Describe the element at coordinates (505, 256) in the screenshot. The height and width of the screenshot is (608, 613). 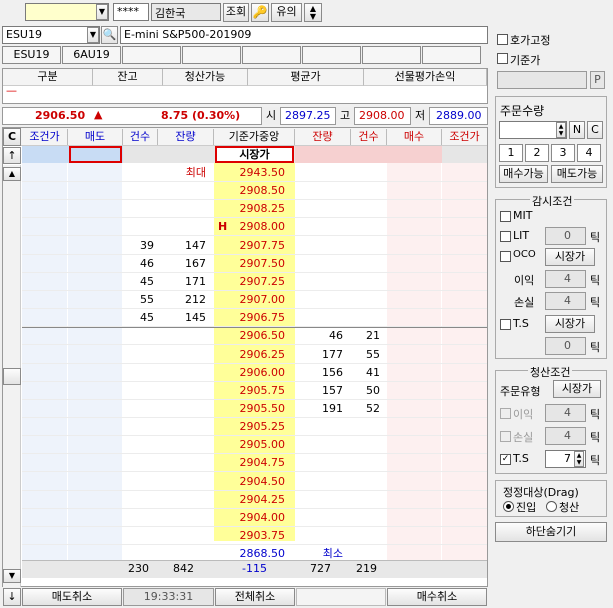
I see `oco-checkbox` at that location.